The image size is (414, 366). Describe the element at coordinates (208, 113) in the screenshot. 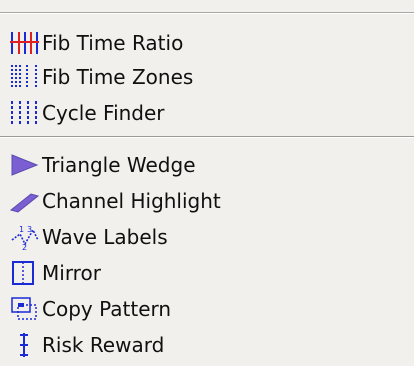

I see `menu-item-cycle-finder: Cycle Finder` at that location.